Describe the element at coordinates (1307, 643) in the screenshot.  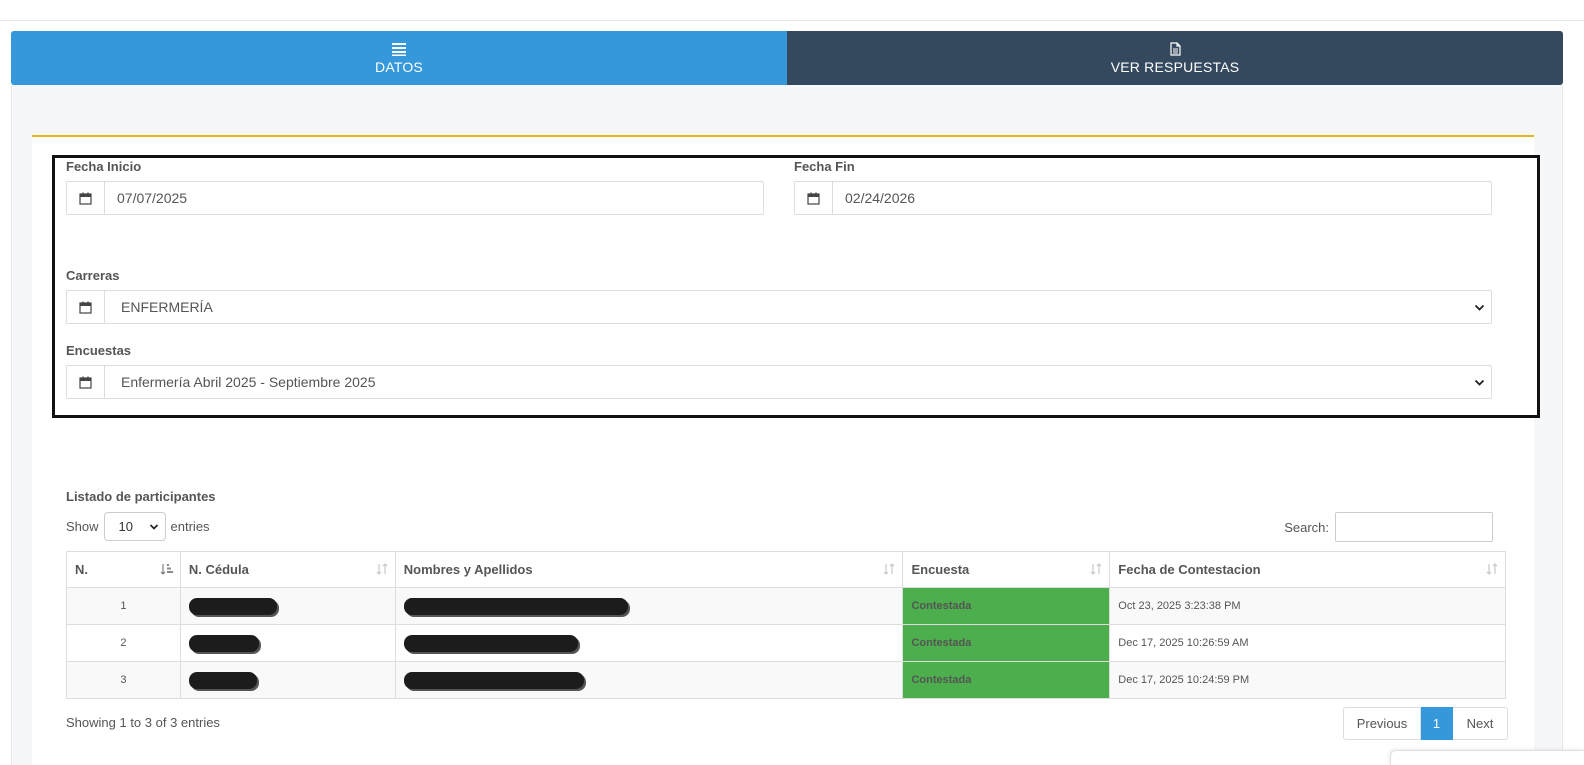
I see `fecha-cell: Dec 17, 2025 10:26:59 AM` at that location.